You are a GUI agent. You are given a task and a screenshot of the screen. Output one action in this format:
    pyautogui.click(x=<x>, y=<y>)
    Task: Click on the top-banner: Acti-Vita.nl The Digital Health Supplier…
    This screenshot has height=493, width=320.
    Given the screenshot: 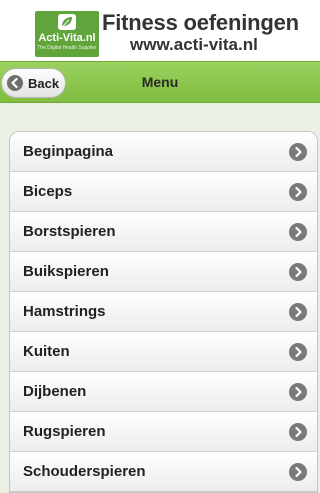 What is the action you would take?
    pyautogui.click(x=160, y=30)
    